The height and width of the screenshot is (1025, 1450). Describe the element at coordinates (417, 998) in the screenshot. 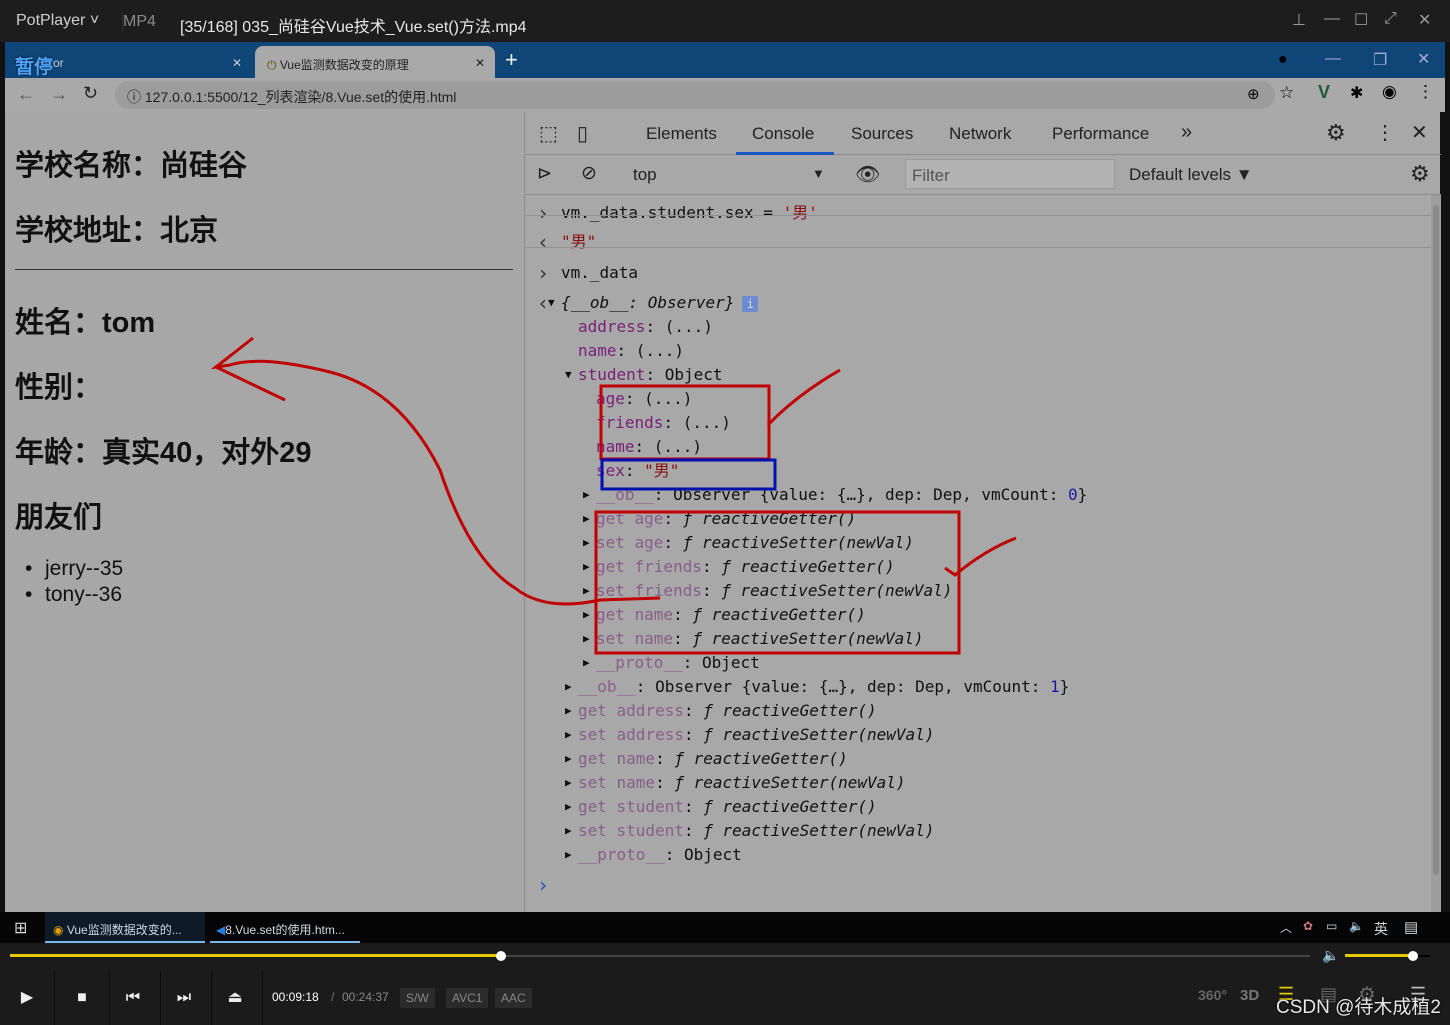

I see `badge-renderer: S/W` at that location.